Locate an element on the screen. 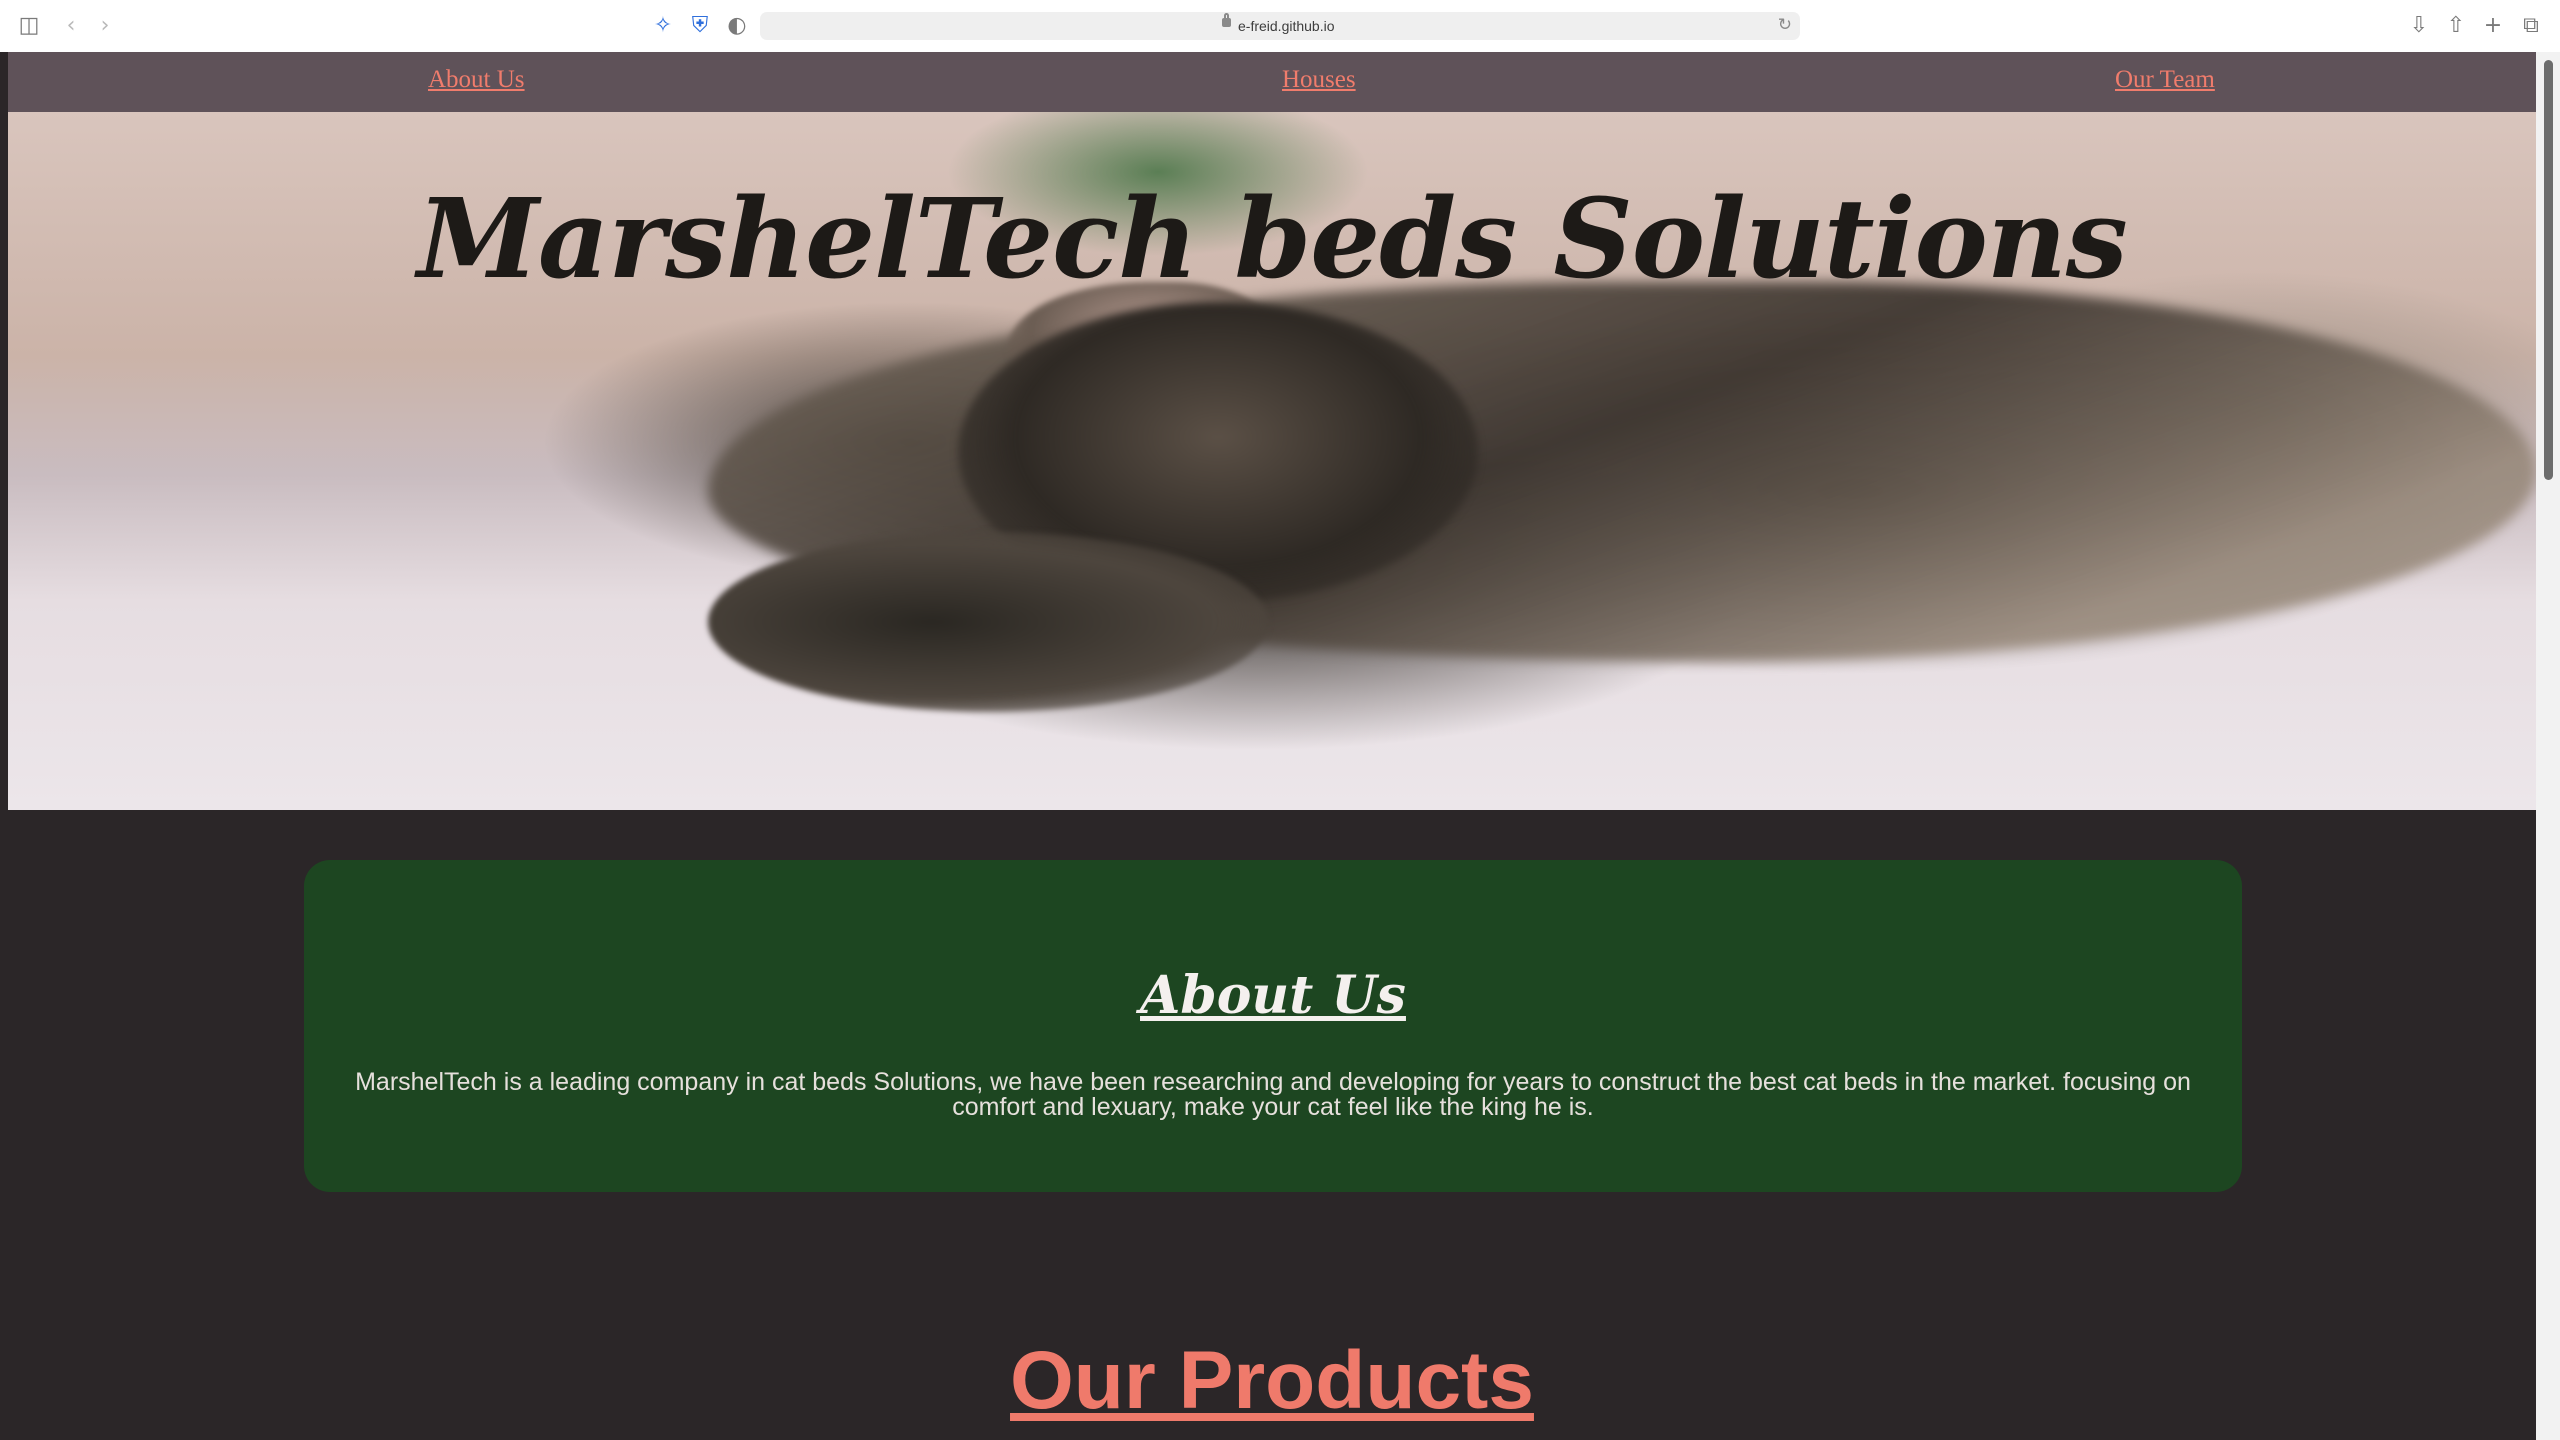 The width and height of the screenshot is (2560, 1440). sidebar-toggle-icon: ◫ is located at coordinates (29, 26).